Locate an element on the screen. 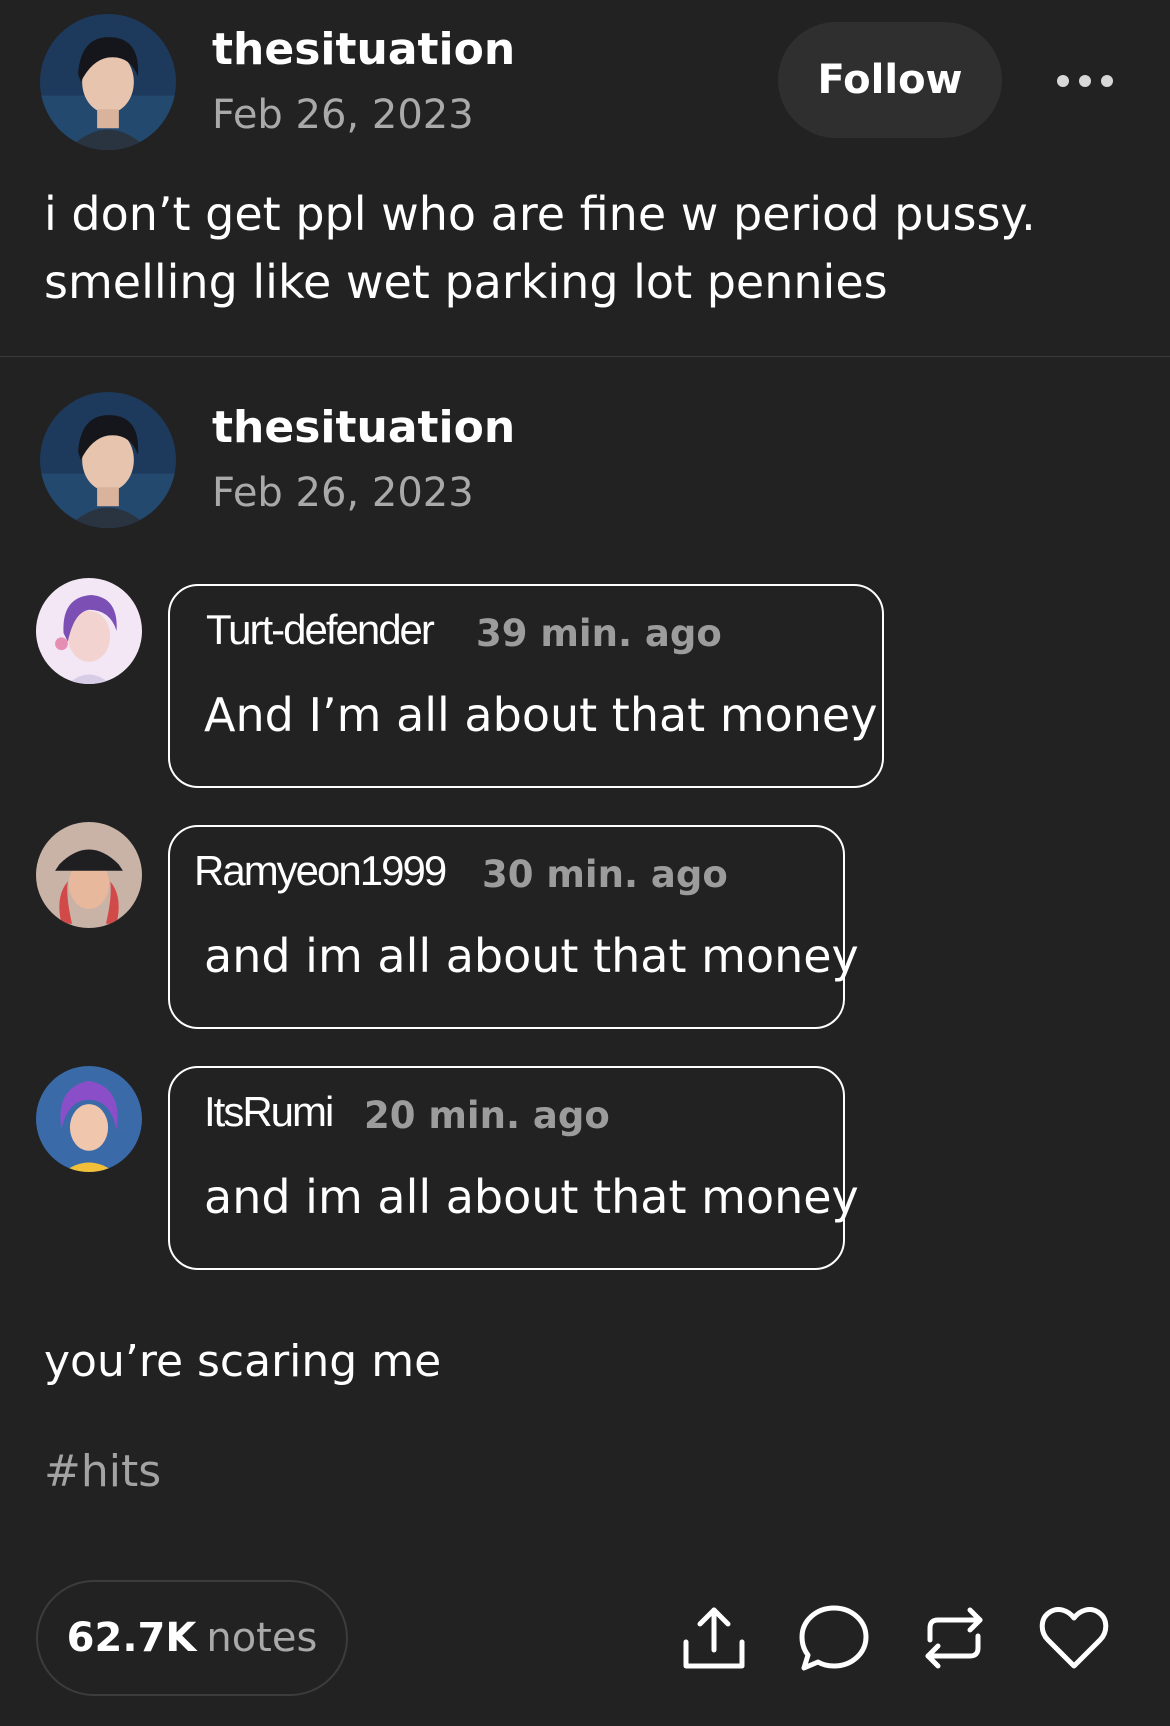  hashtag-link: #hits is located at coordinates (102, 1471).